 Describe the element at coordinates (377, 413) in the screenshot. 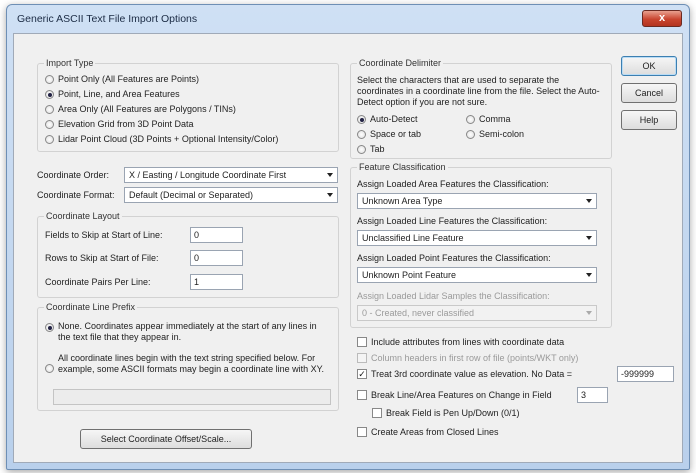

I see `break-field-pen-checkbox` at that location.